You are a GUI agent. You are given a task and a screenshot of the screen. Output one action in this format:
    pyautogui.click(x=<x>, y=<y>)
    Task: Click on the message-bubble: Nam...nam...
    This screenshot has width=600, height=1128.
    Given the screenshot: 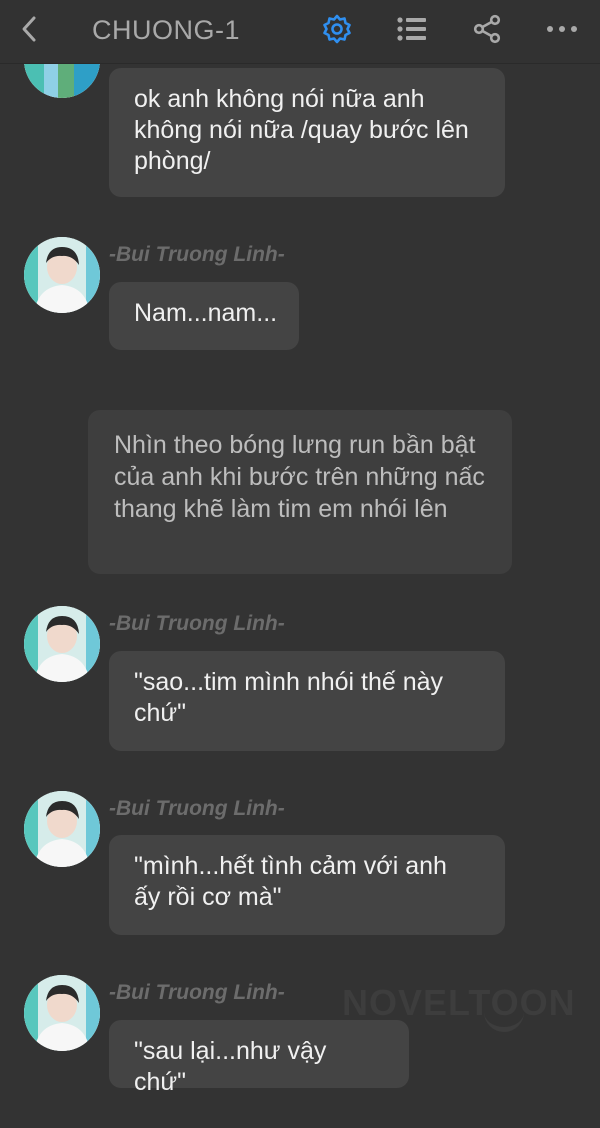 What is the action you would take?
    pyautogui.click(x=204, y=316)
    